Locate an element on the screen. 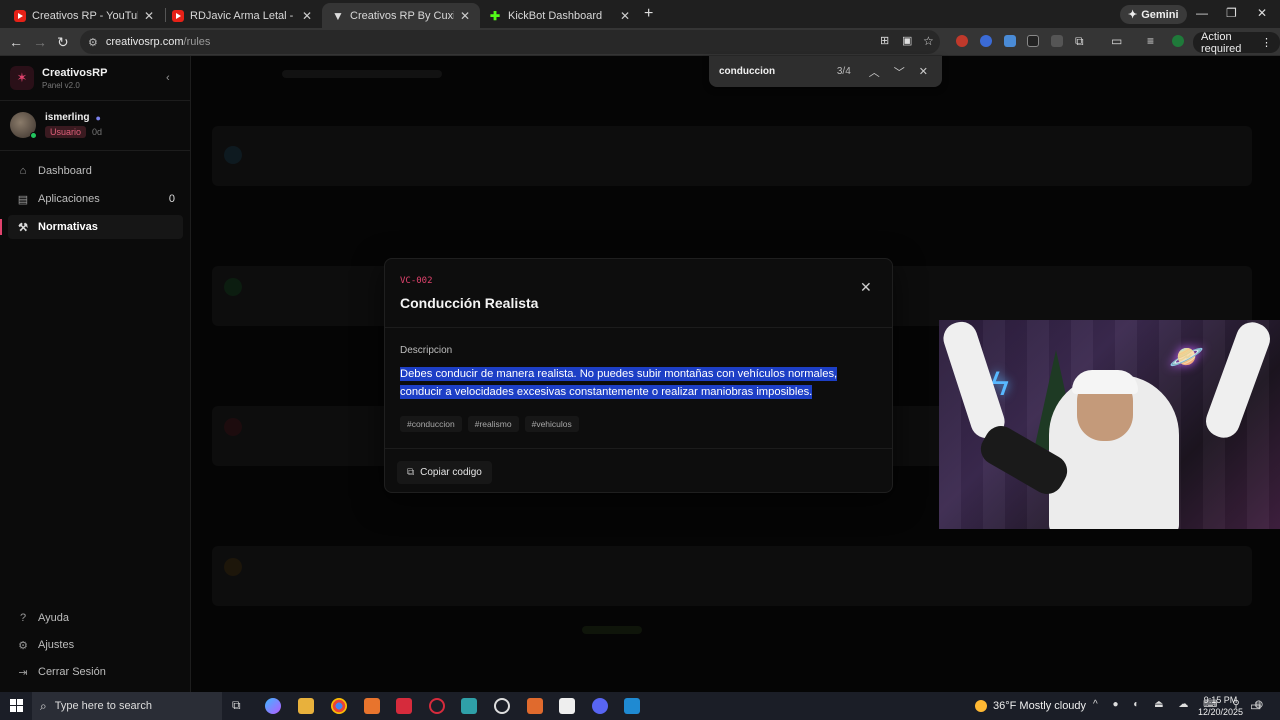 The width and height of the screenshot is (1280, 720). tab-kickbot: ✚ KickBot Dashboard ✕ is located at coordinates (560, 15).